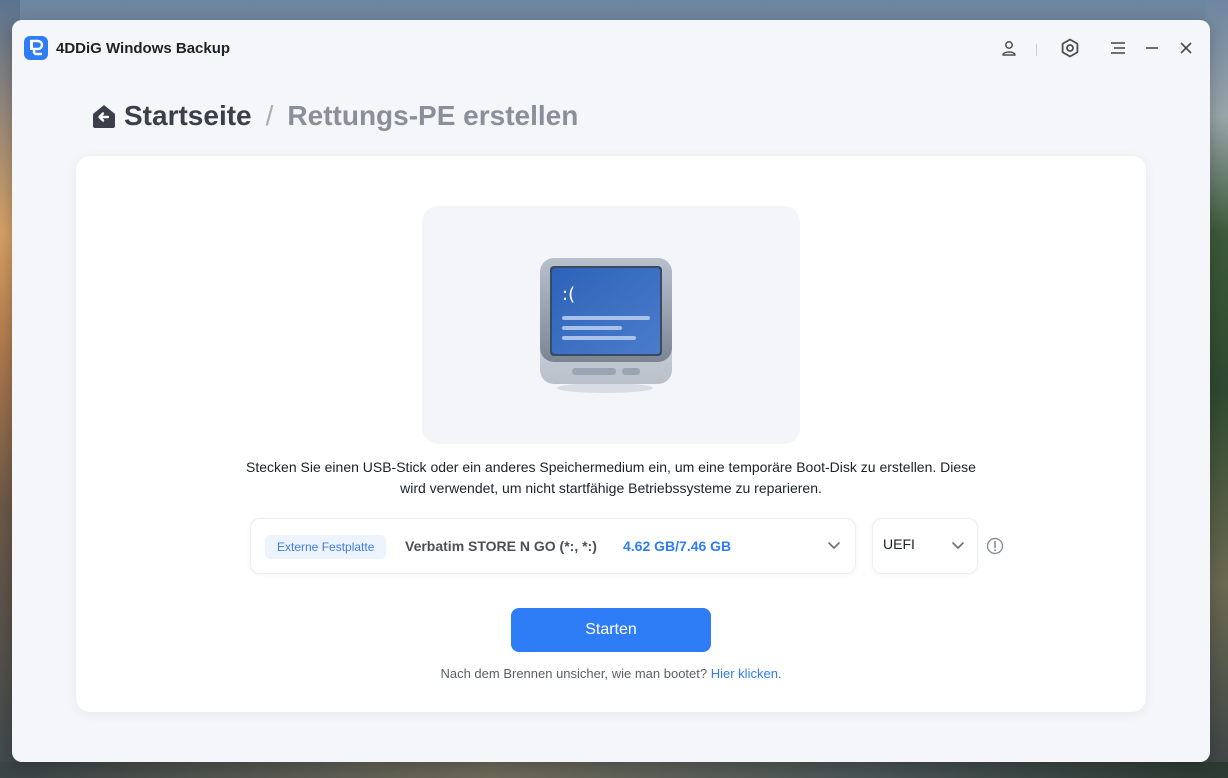 The width and height of the screenshot is (1228, 778). I want to click on app-logo-icon, so click(36, 48).